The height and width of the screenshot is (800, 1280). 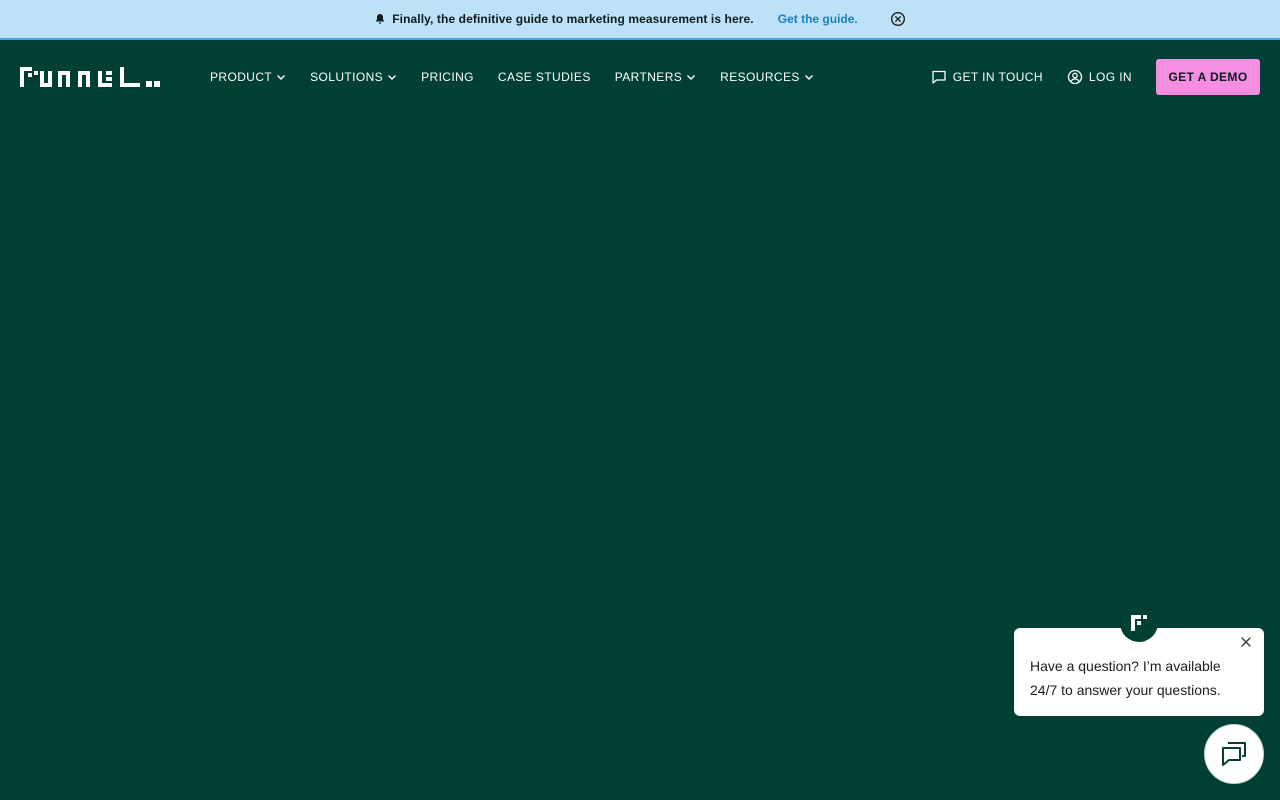 I want to click on nav-right: GET IN TOUCH LOG IN GET A DEMO, so click(x=1095, y=77).